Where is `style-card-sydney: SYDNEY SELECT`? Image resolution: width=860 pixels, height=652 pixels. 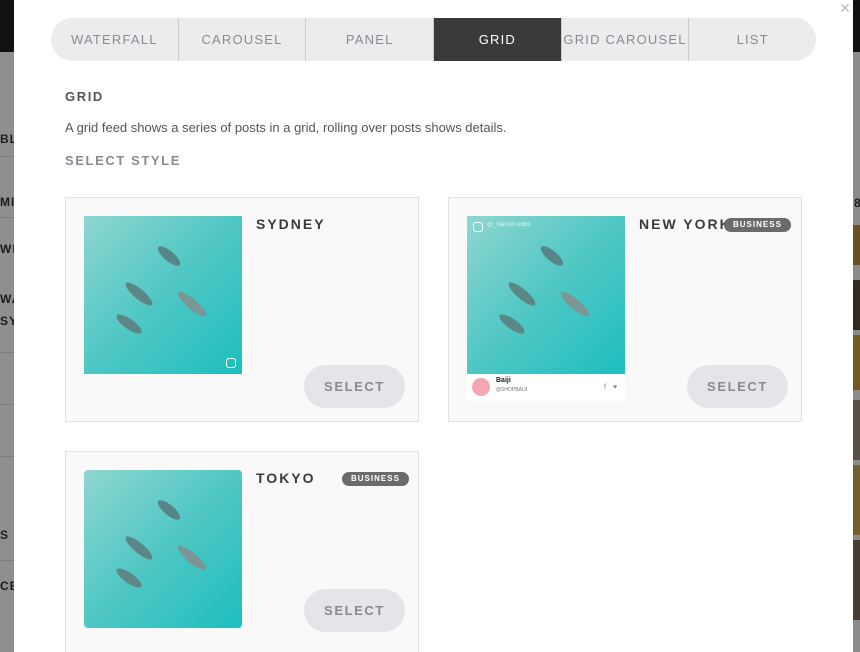 style-card-sydney: SYDNEY SELECT is located at coordinates (242, 309).